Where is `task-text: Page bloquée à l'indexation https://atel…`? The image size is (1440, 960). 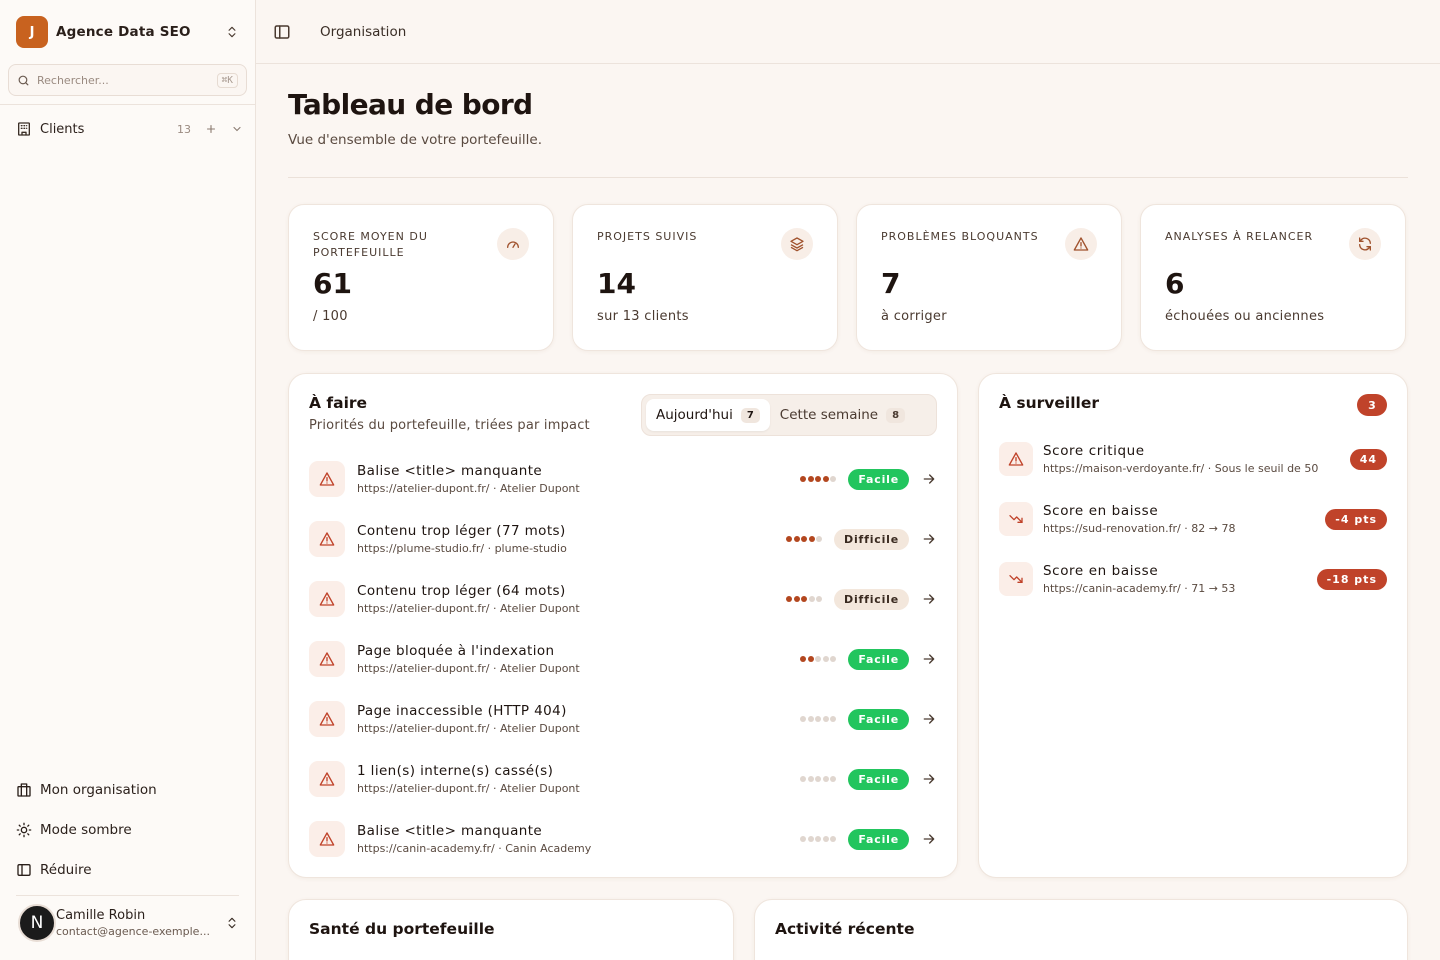
task-text: Page bloquée à l'indexation https://atel… is located at coordinates (578, 659).